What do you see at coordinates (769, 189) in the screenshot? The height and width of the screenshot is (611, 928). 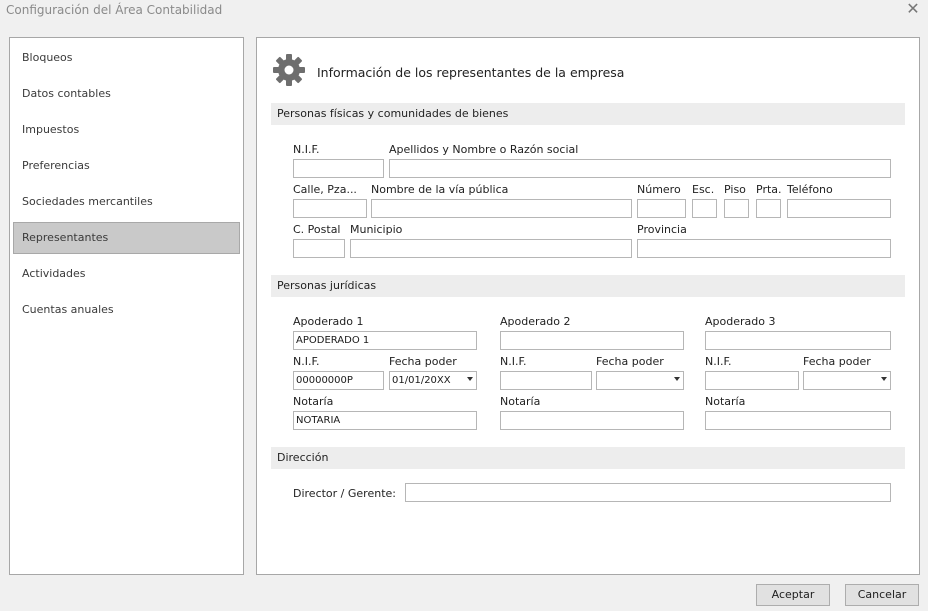 I see `prta-label: Prta.` at bounding box center [769, 189].